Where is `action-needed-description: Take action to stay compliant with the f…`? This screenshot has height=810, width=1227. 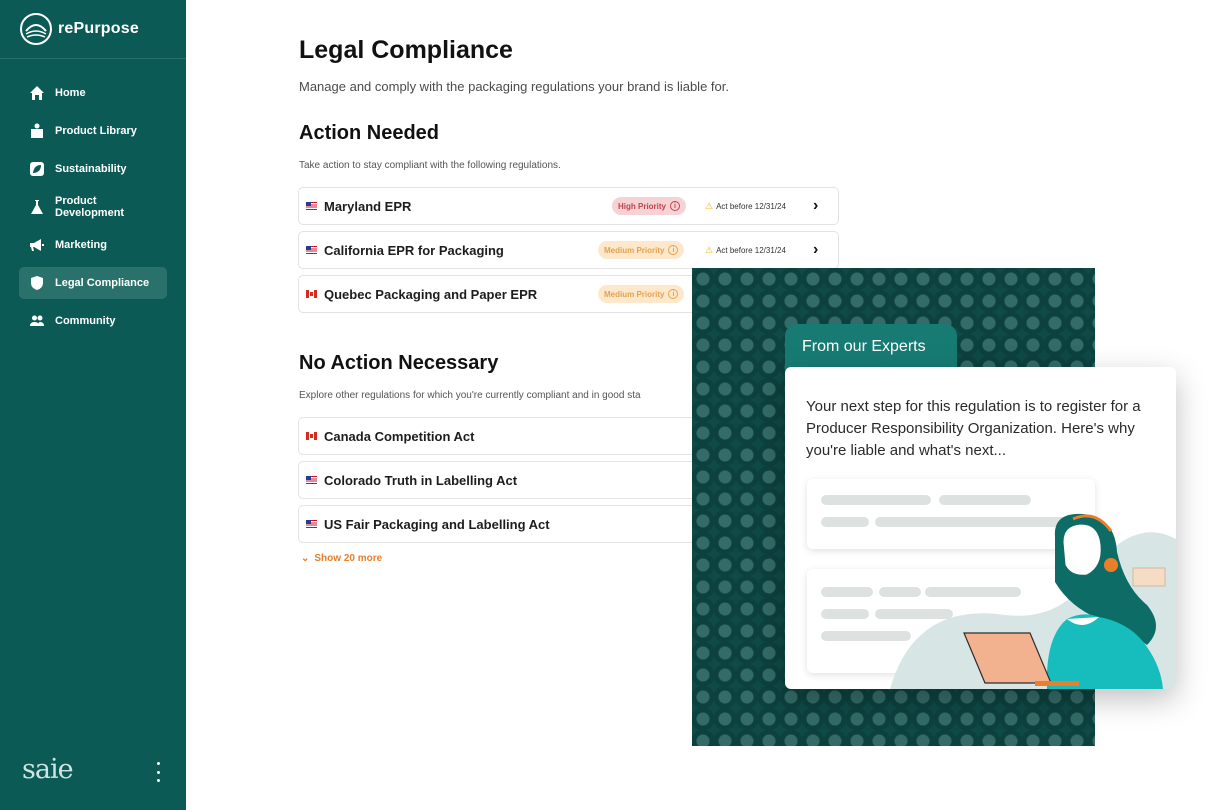 action-needed-description: Take action to stay compliant with the f… is located at coordinates (430, 165).